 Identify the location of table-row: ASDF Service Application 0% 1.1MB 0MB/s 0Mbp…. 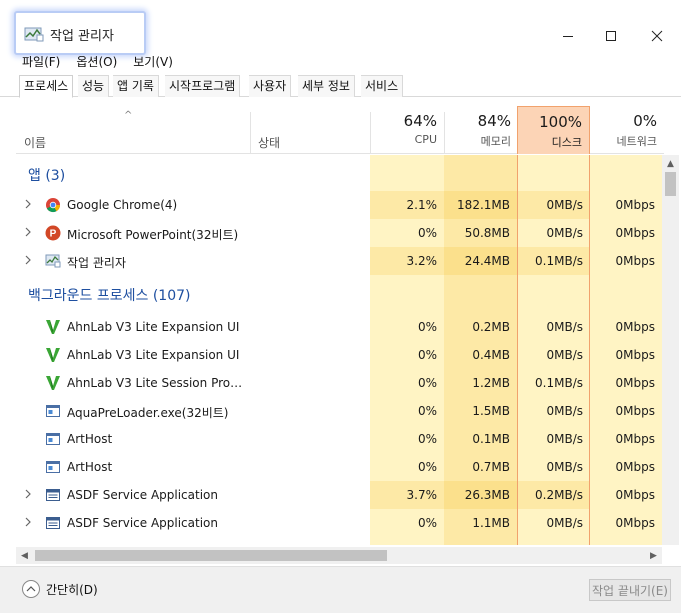
(339, 523).